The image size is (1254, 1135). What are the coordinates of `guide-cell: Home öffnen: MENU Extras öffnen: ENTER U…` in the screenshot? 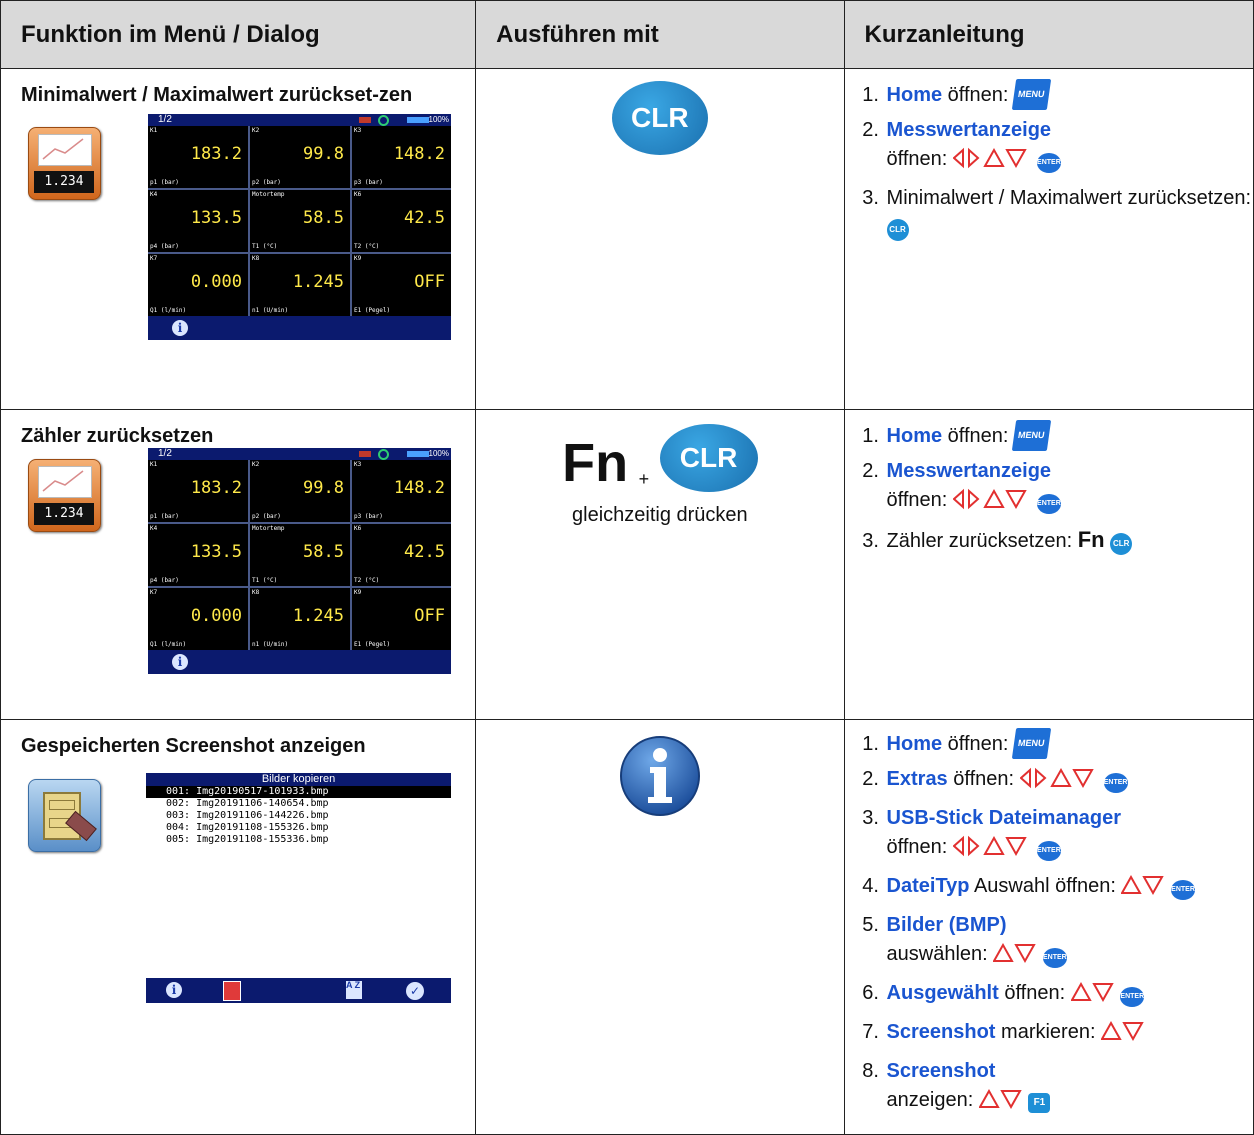 It's located at (1048, 927).